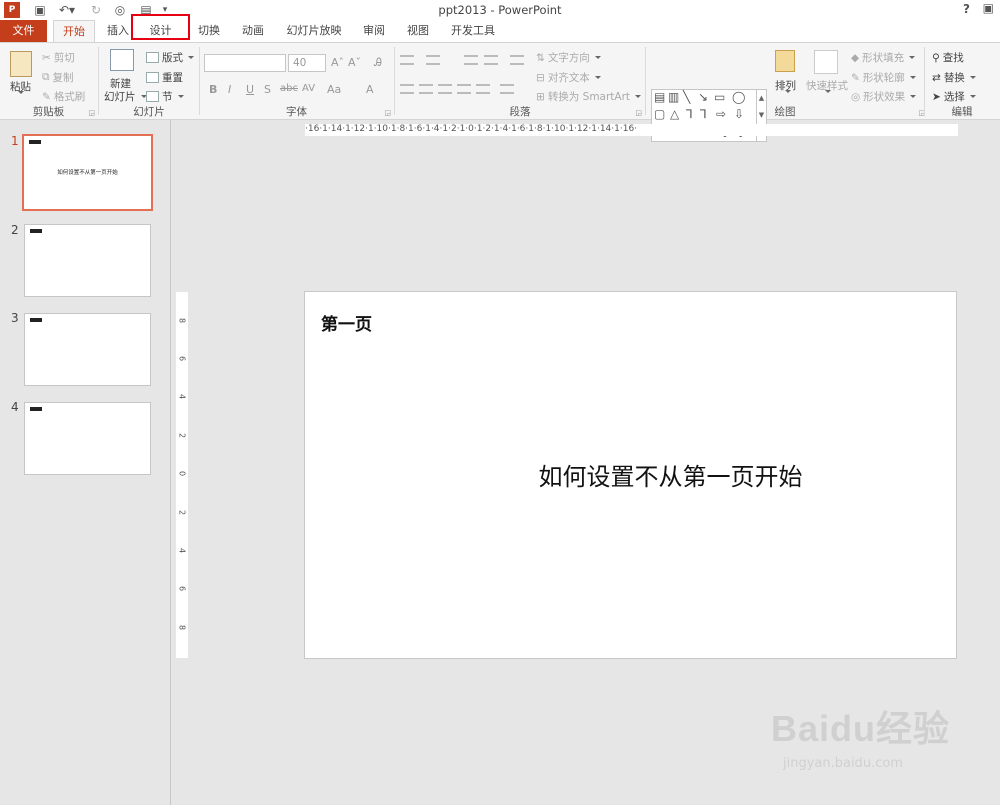  Describe the element at coordinates (703, 97) in the screenshot. I see `arrow-line-shape-icon: ↘` at that location.